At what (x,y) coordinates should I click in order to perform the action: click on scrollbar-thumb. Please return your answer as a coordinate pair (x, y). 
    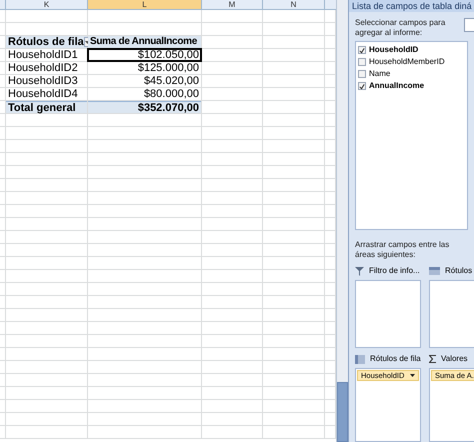
    Looking at the image, I should click on (342, 412).